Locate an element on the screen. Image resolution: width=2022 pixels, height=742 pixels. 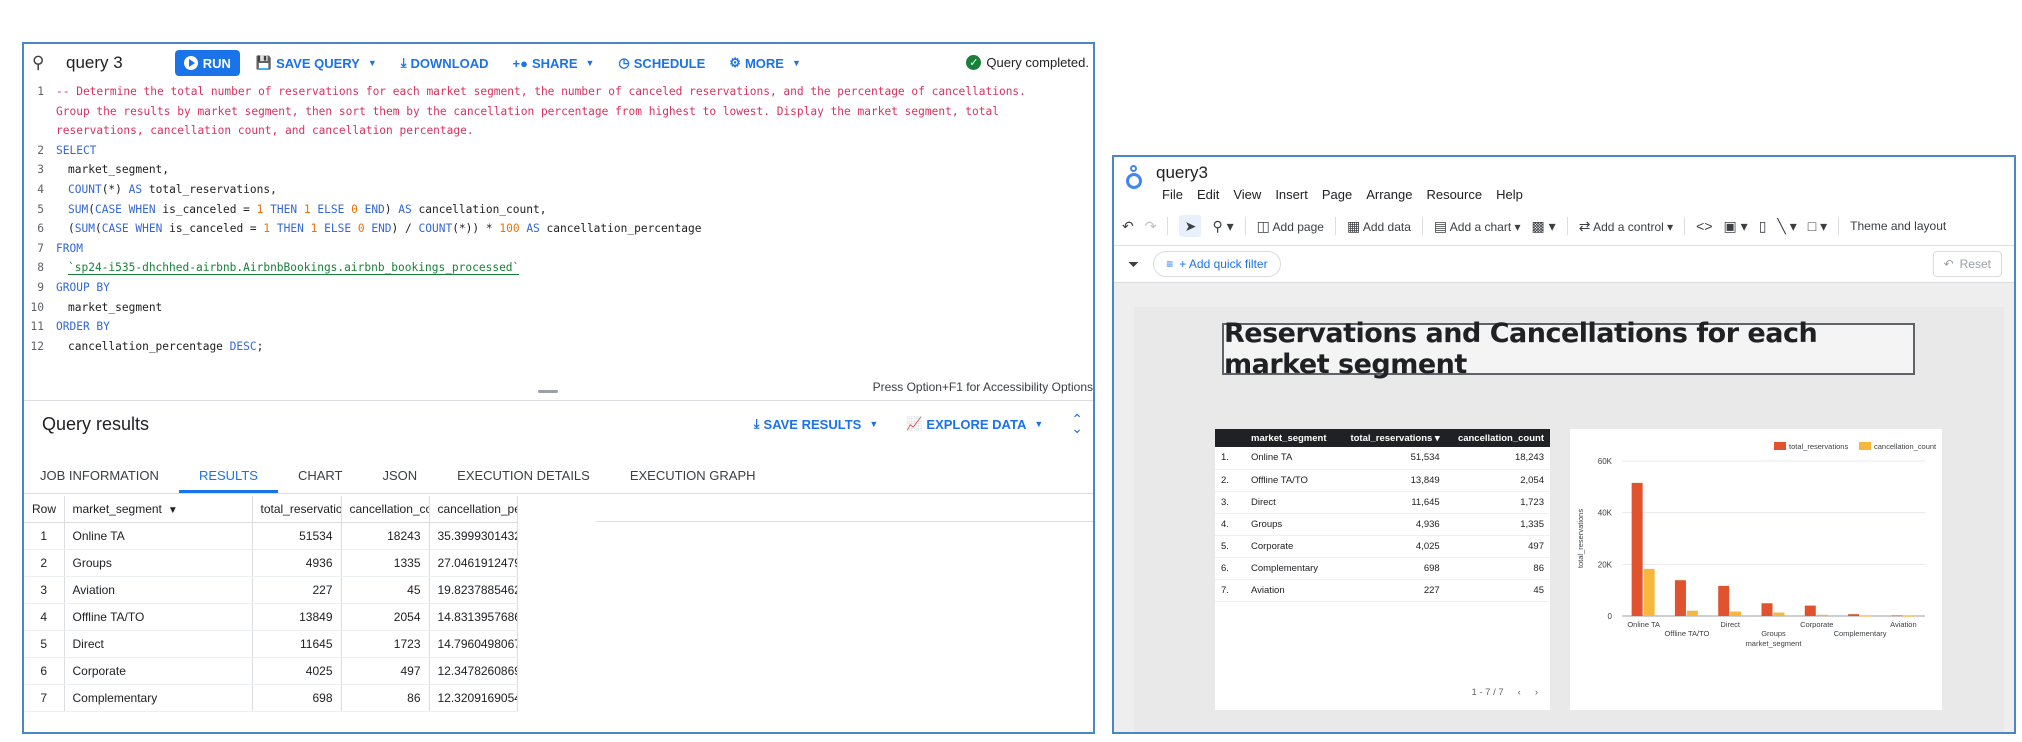
y-axis-label: total_reservations is located at coordinates (1580, 538).